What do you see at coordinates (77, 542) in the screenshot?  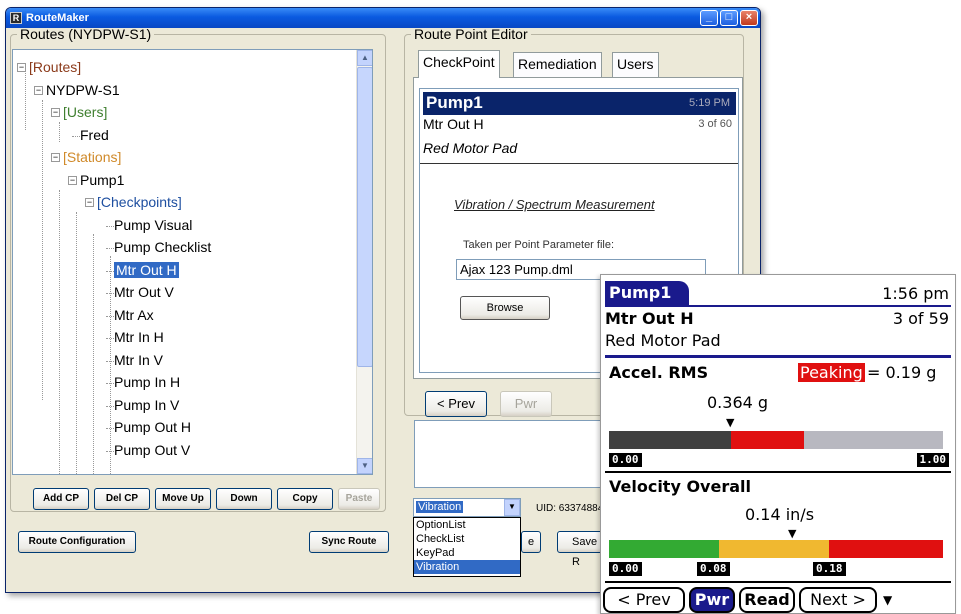 I see `route-configuration-button: Route Configuration` at bounding box center [77, 542].